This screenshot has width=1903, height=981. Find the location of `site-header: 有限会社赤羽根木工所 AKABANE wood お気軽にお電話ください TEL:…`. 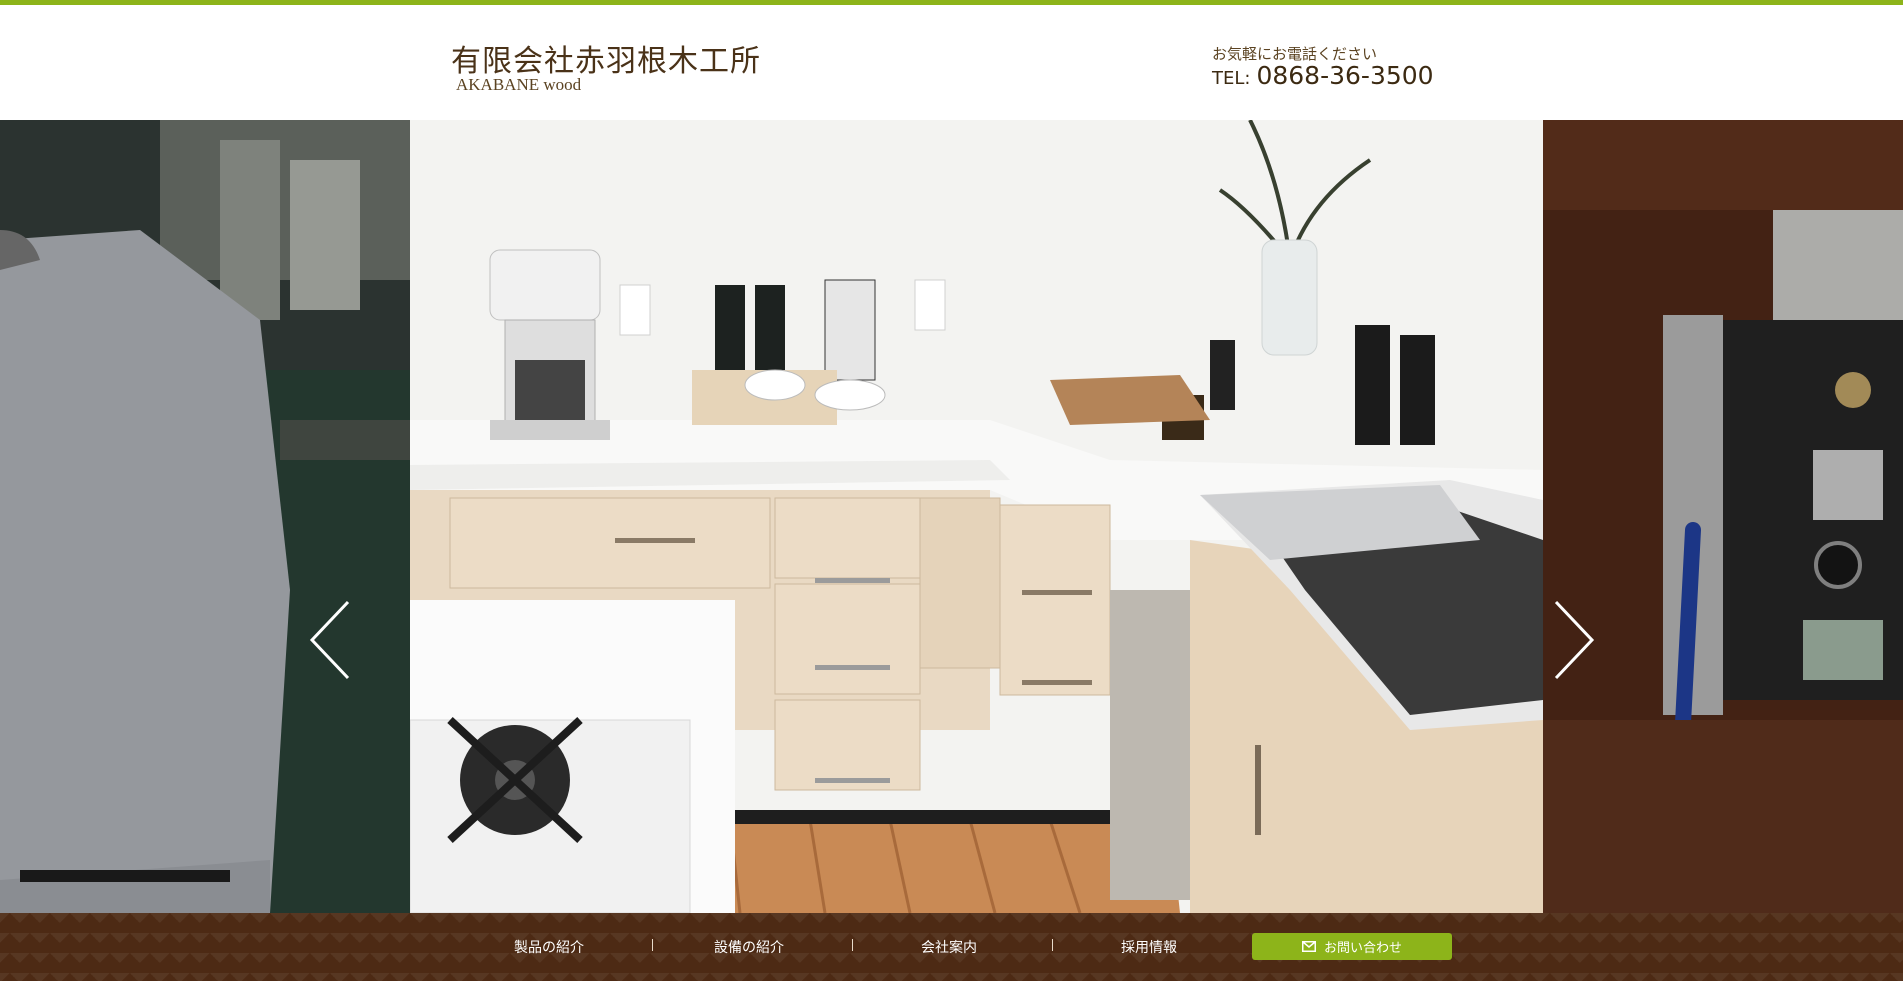

site-header: 有限会社赤羽根木工所 AKABANE wood お気軽にお電話ください TEL:… is located at coordinates (951, 62).